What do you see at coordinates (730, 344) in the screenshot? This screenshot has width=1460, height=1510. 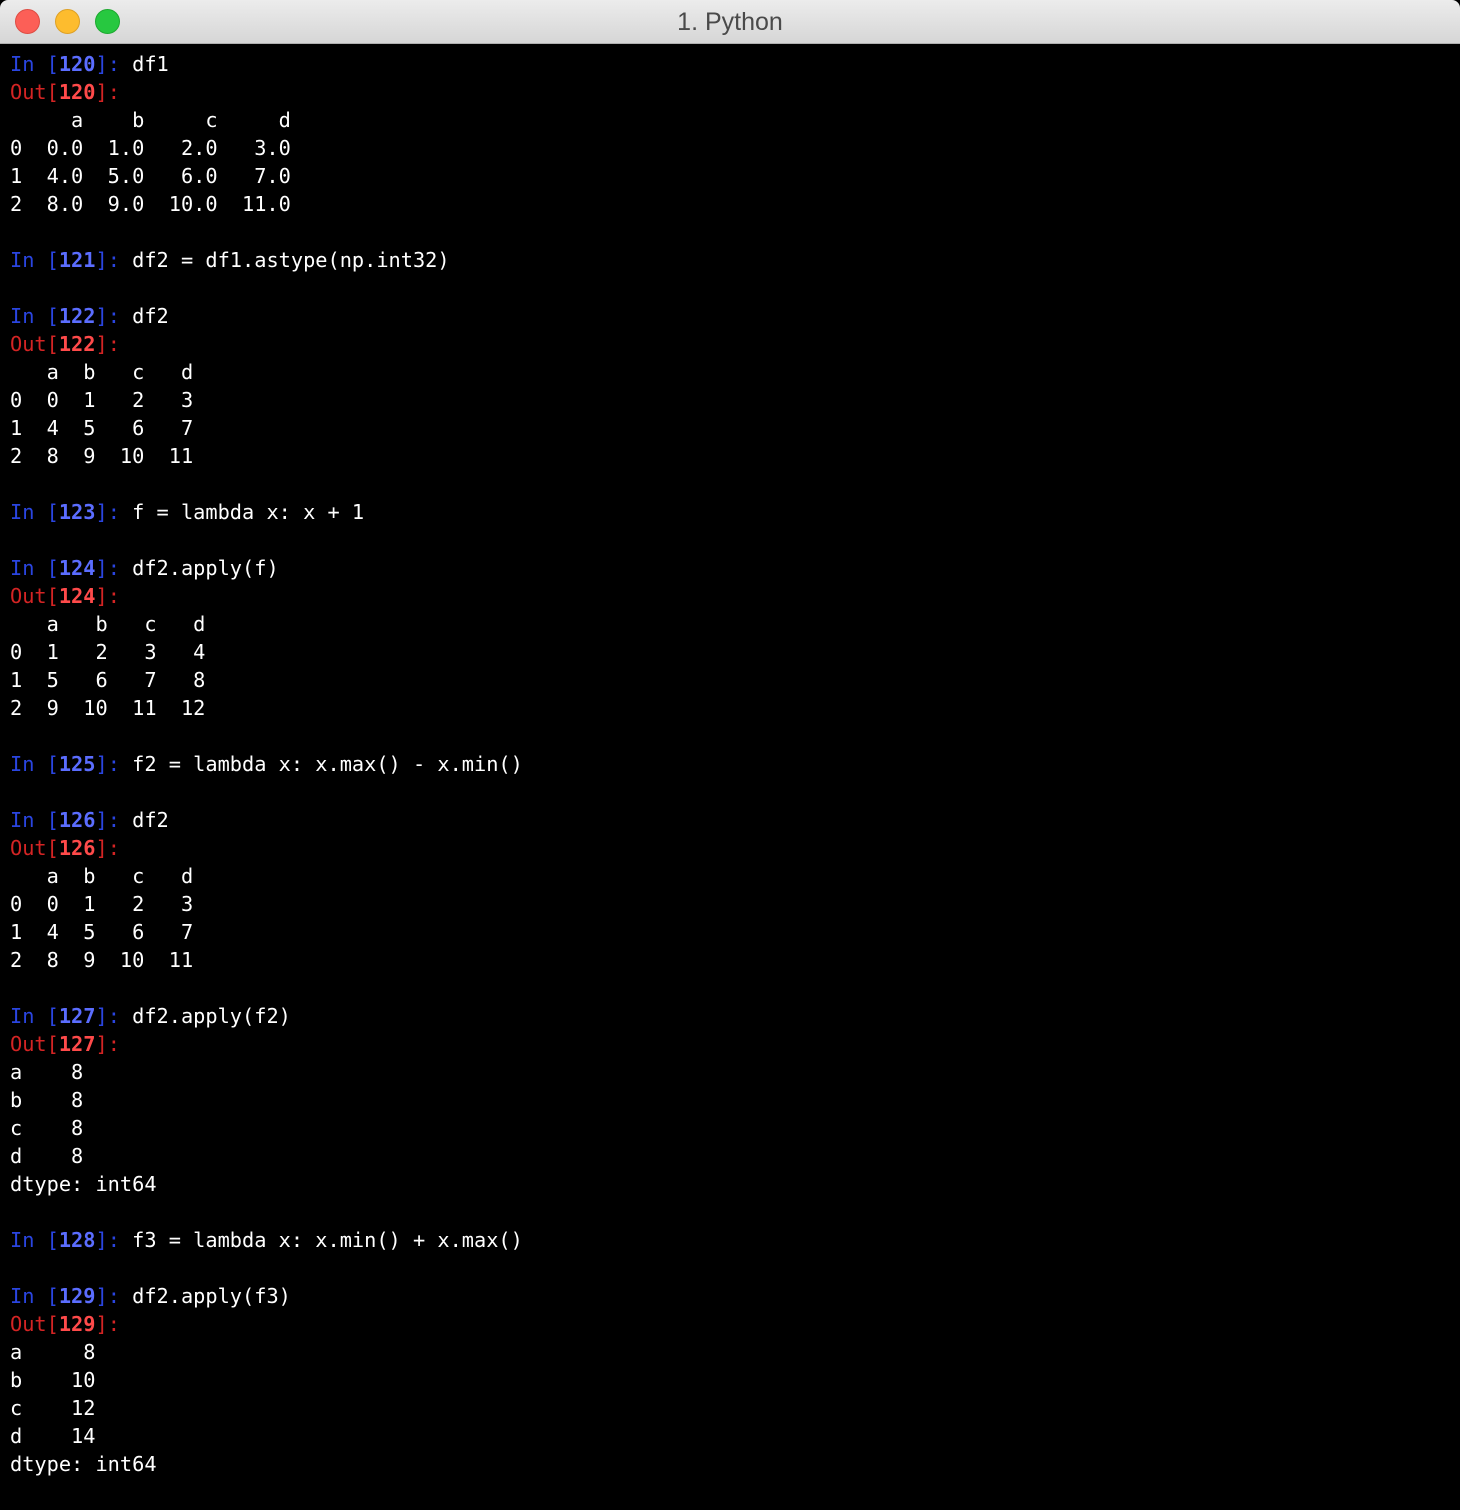 I see `output-prompt-line: Out[122]:` at bounding box center [730, 344].